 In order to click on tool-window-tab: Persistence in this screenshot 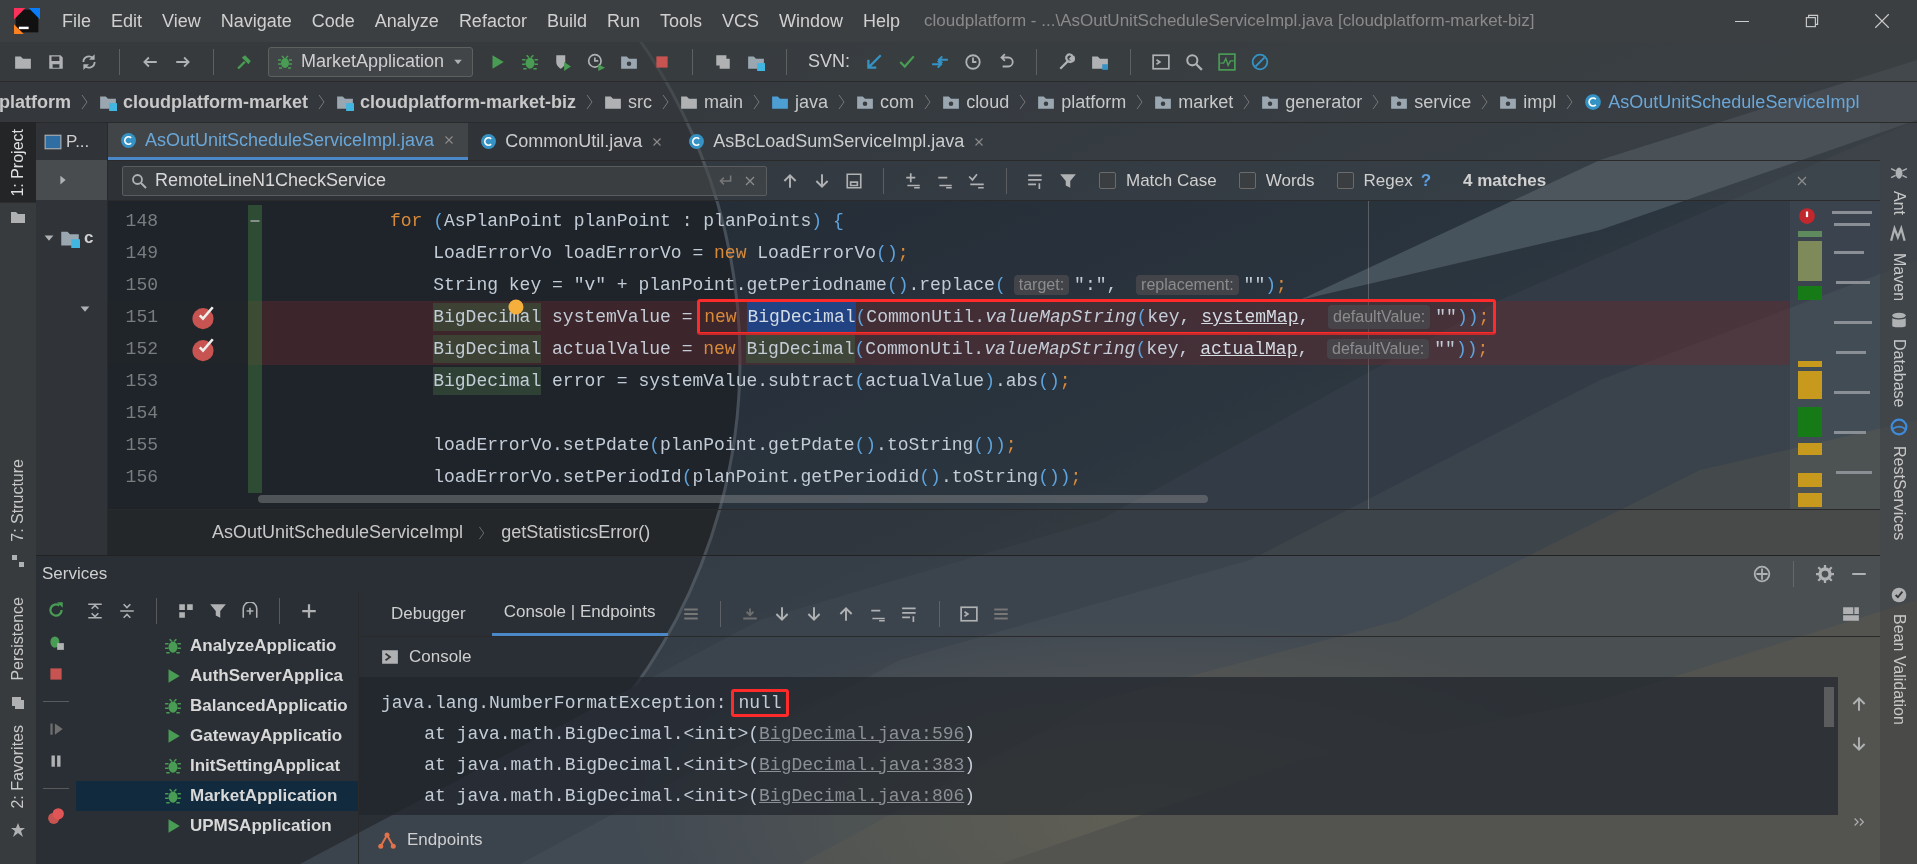, I will do `click(18, 639)`.